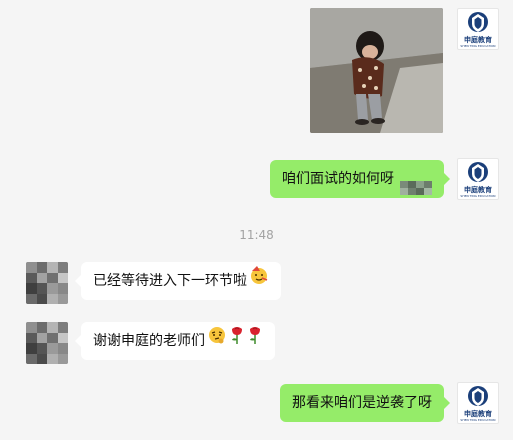  I want to click on message-bubble-outgoing: 咱们面试的如何呀, so click(360, 179).